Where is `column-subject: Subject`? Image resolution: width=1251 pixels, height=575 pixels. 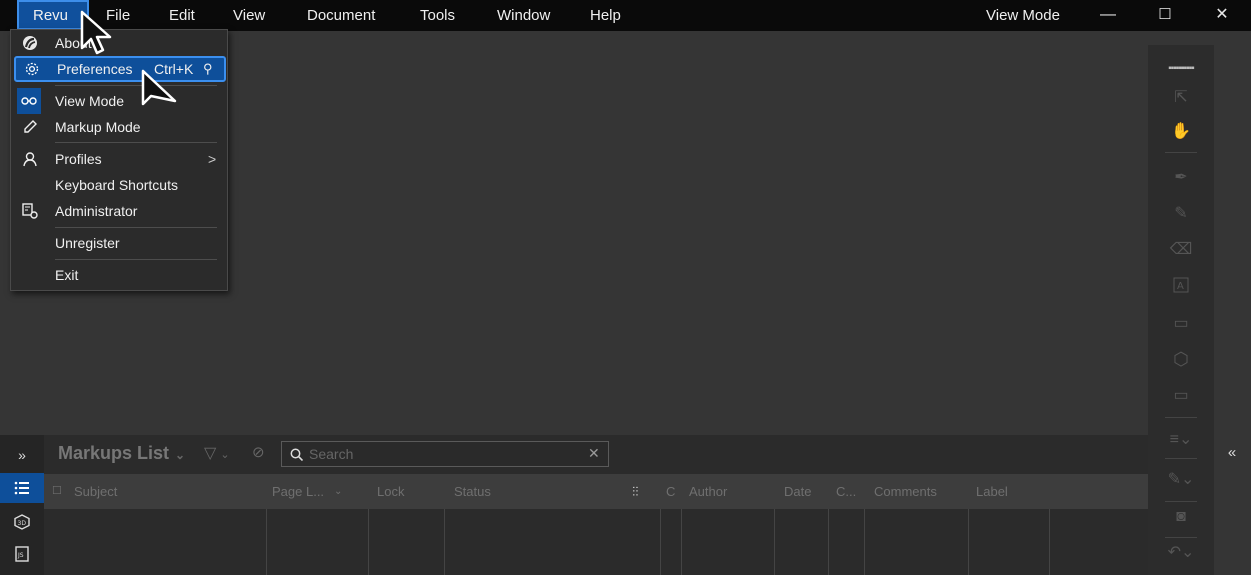 column-subject: Subject is located at coordinates (95, 491).